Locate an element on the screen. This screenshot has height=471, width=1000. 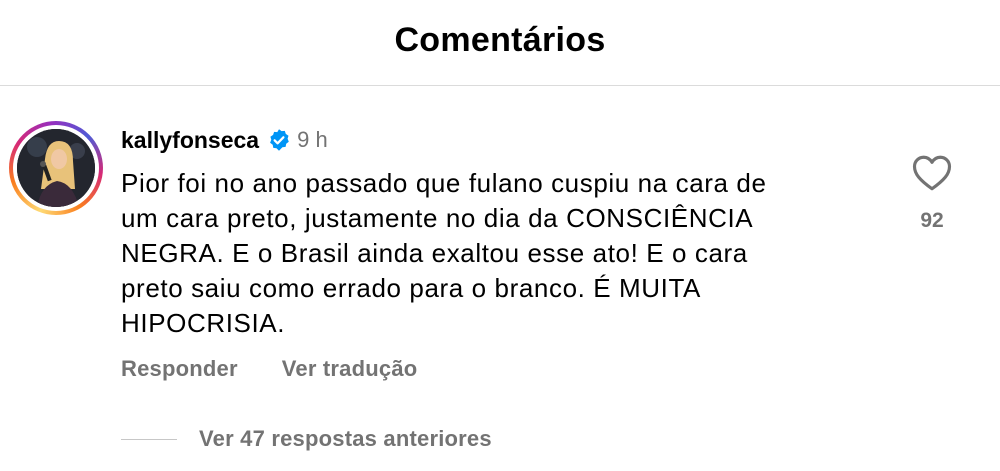
comment-header-row: kallyfonseca 9 h is located at coordinates (224, 140).